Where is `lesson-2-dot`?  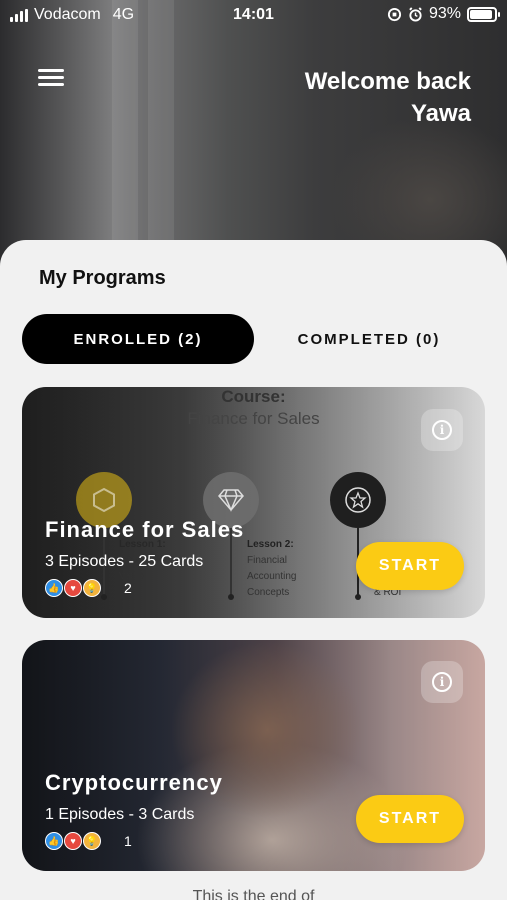
lesson-2-dot is located at coordinates (231, 597).